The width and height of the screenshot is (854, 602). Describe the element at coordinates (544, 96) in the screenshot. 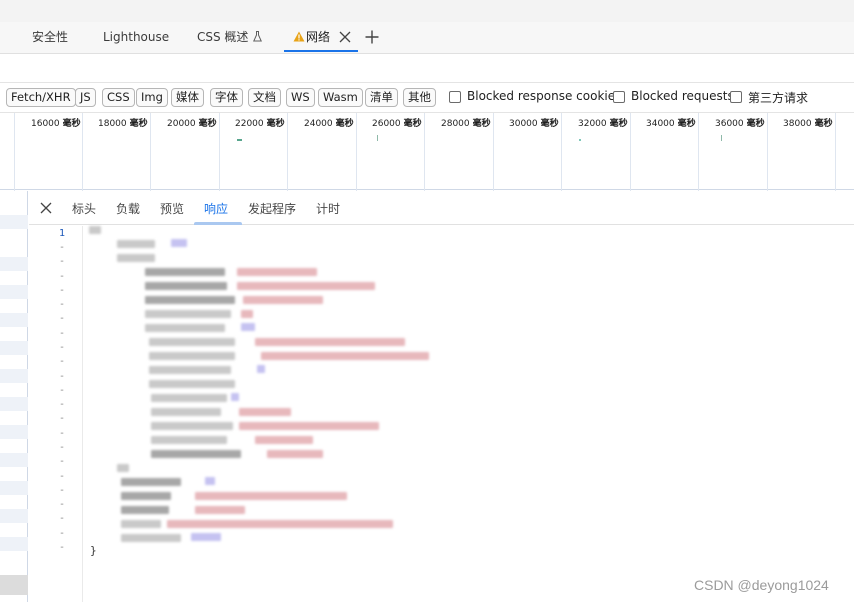

I see `blocked-cookies-label: Blocked response cookies` at that location.